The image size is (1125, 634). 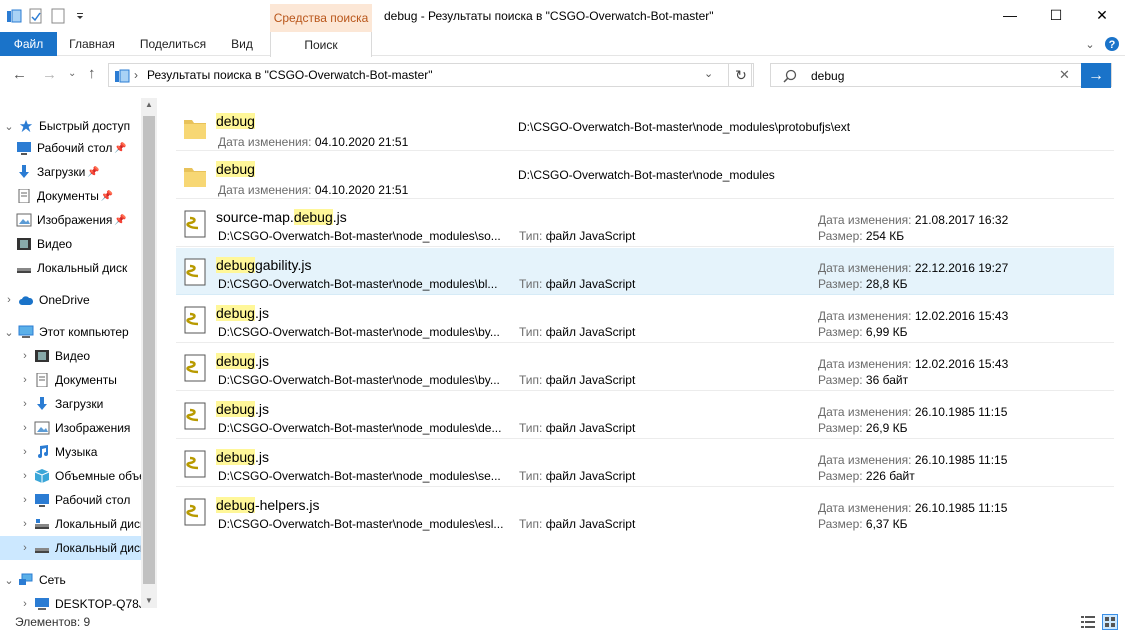 I want to click on pc-icon, so click(x=42, y=604).